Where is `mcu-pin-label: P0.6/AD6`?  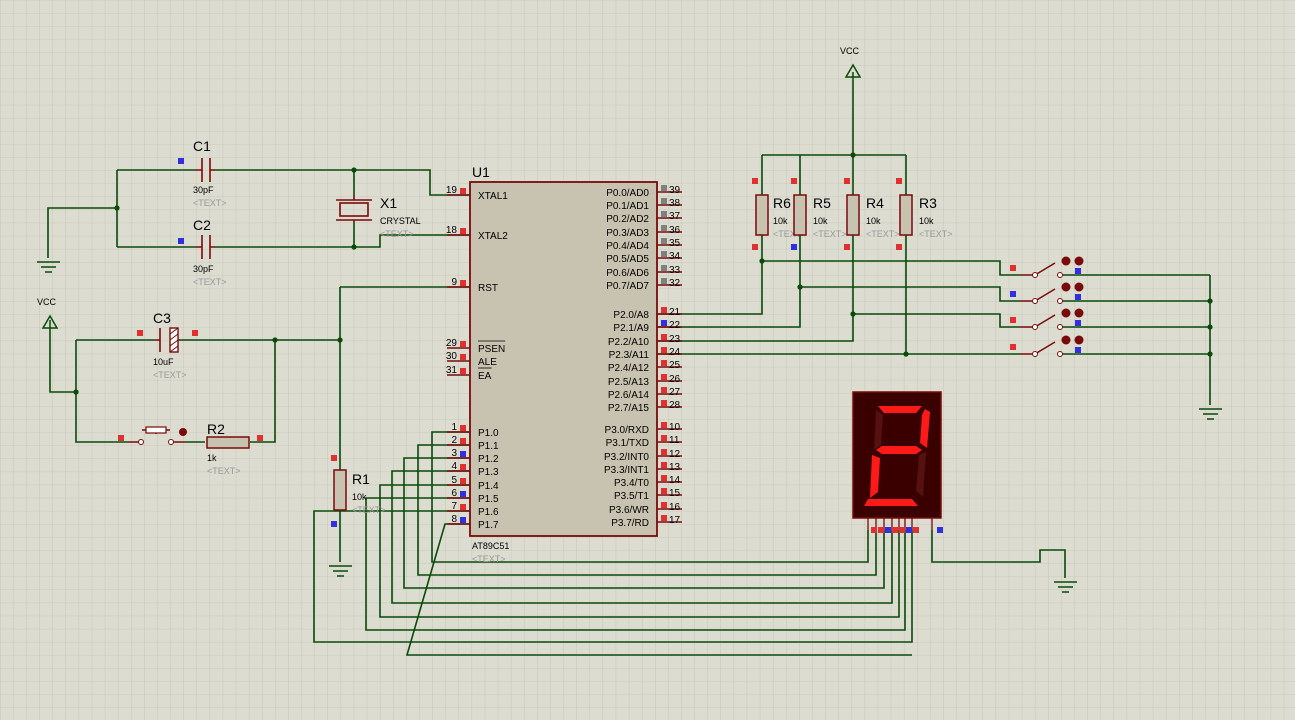
mcu-pin-label: P0.6/AD6 is located at coordinates (627, 273).